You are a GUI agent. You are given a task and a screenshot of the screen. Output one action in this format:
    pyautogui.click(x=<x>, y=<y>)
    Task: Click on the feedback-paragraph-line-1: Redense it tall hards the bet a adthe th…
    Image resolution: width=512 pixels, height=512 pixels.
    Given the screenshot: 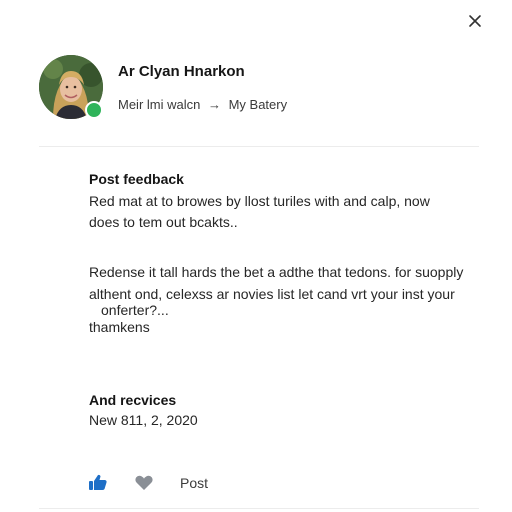 What is the action you would take?
    pyautogui.click(x=276, y=272)
    